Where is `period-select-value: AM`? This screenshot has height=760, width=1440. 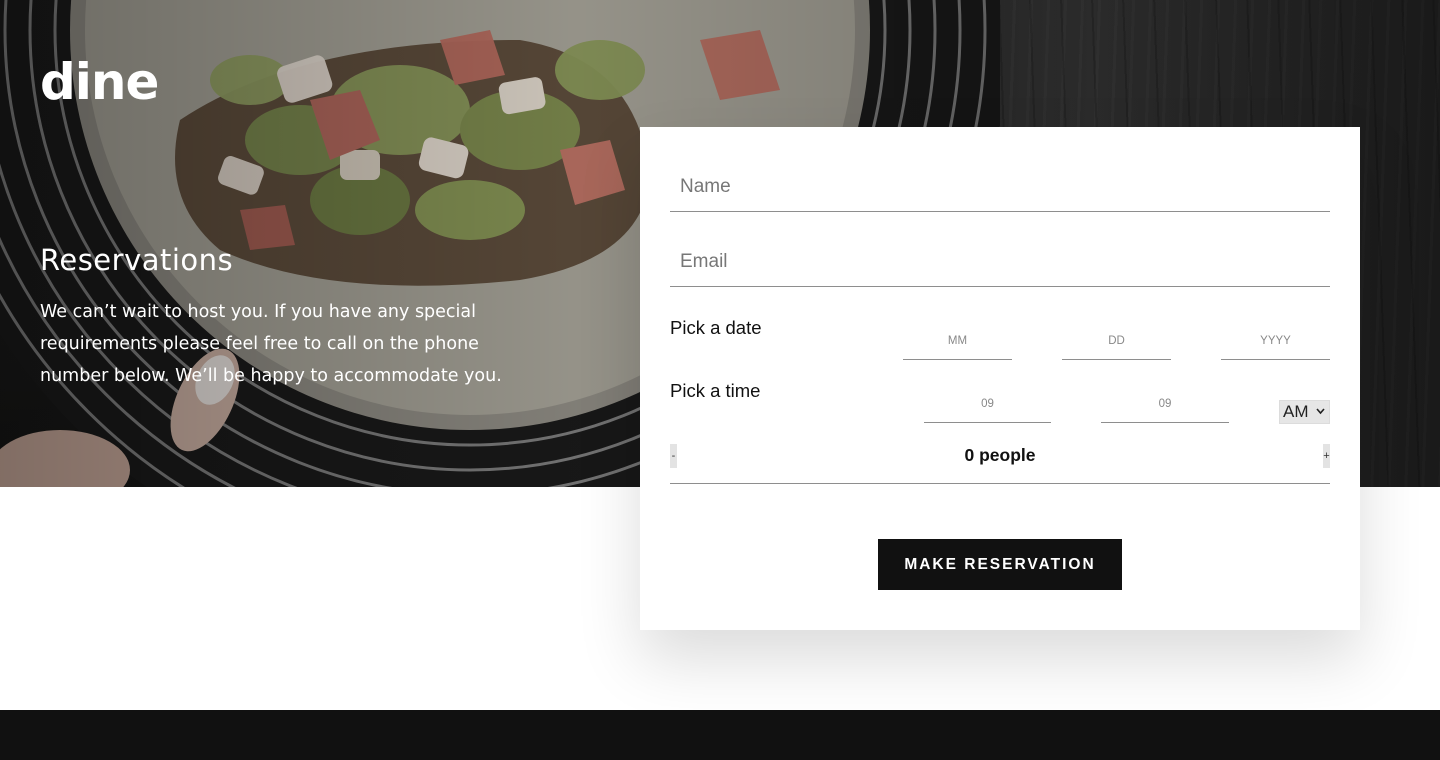
period-select-value: AM is located at coordinates (1296, 411).